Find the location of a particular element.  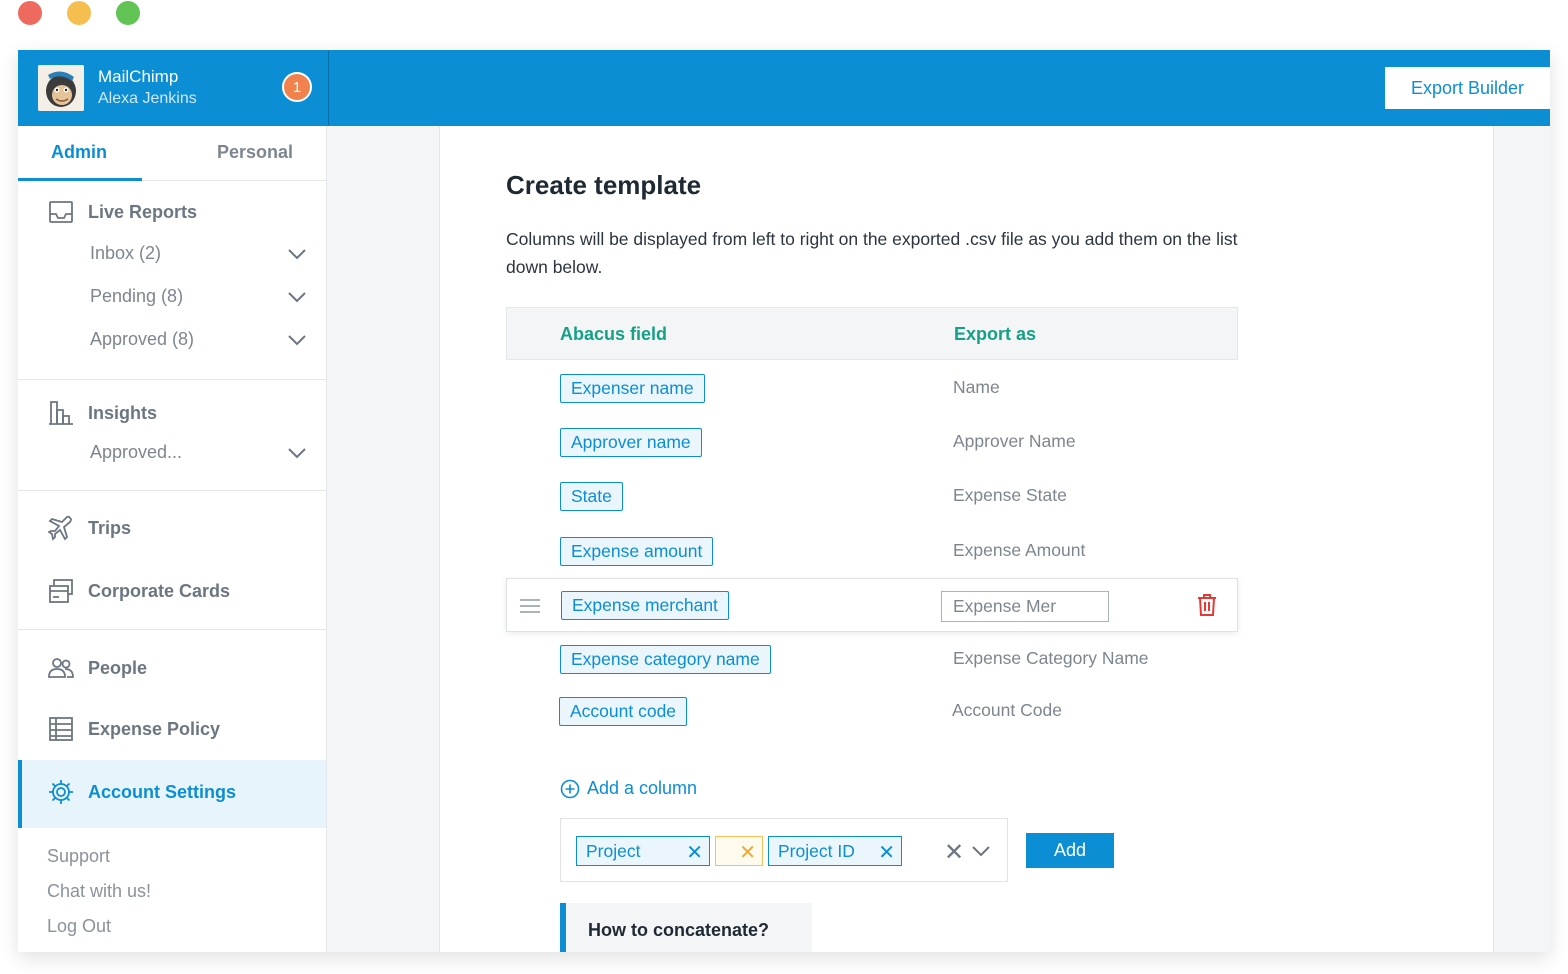

add-column-button: Add a column is located at coordinates (628, 788).